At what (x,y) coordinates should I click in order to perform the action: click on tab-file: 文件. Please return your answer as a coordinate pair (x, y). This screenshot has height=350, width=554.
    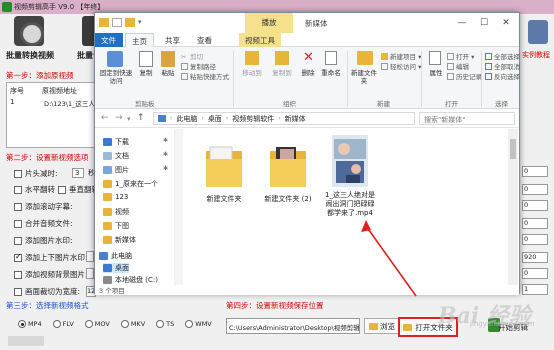
    Looking at the image, I should click on (109, 40).